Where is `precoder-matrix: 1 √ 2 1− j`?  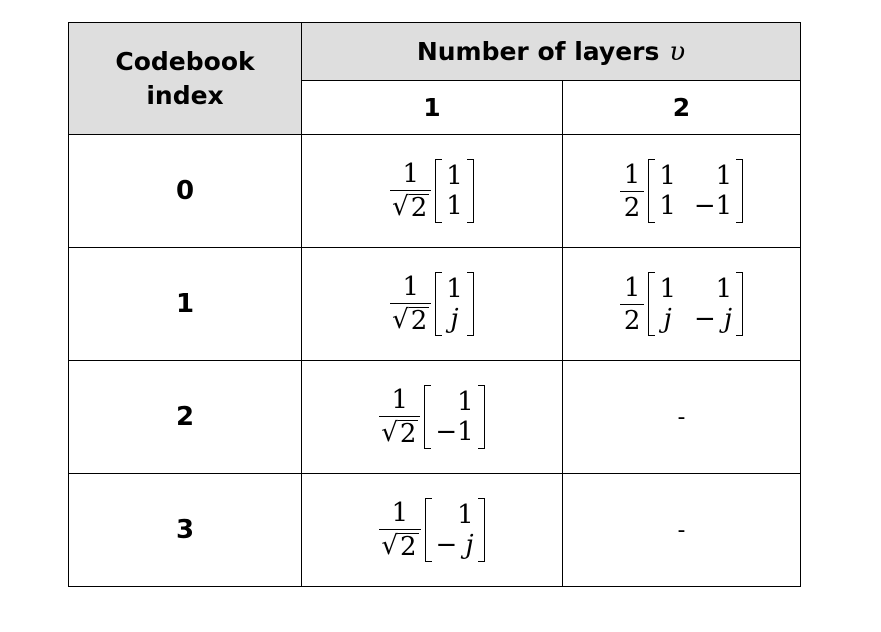
precoder-matrix: 1 √ 2 1− j is located at coordinates (432, 530).